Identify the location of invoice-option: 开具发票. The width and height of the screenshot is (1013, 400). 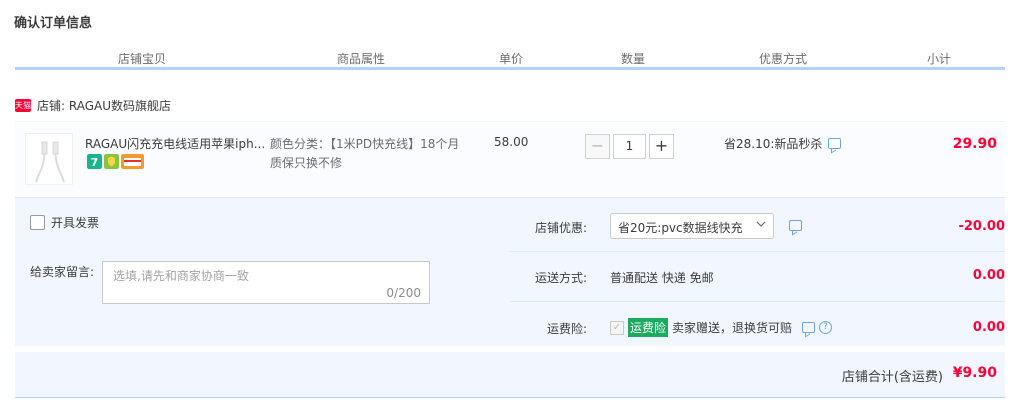
(64, 222).